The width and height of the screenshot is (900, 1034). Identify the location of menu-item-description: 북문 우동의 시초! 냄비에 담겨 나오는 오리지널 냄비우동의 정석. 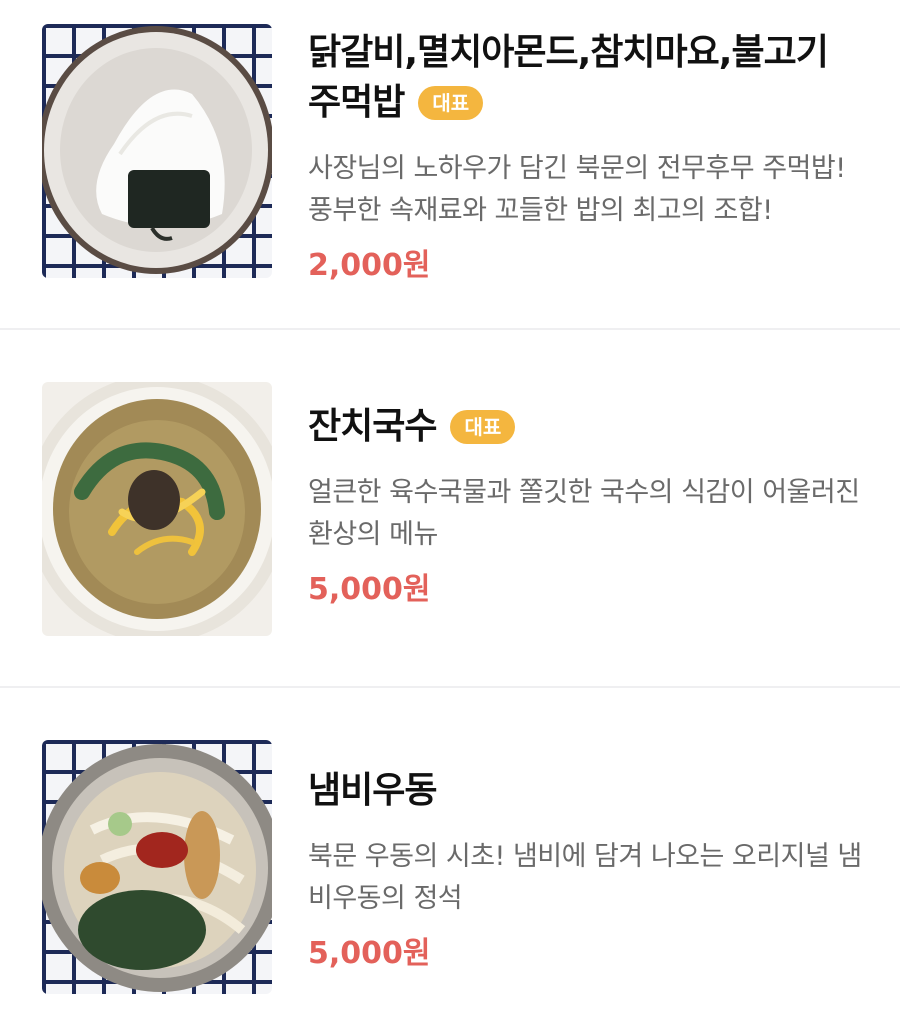
(585, 877).